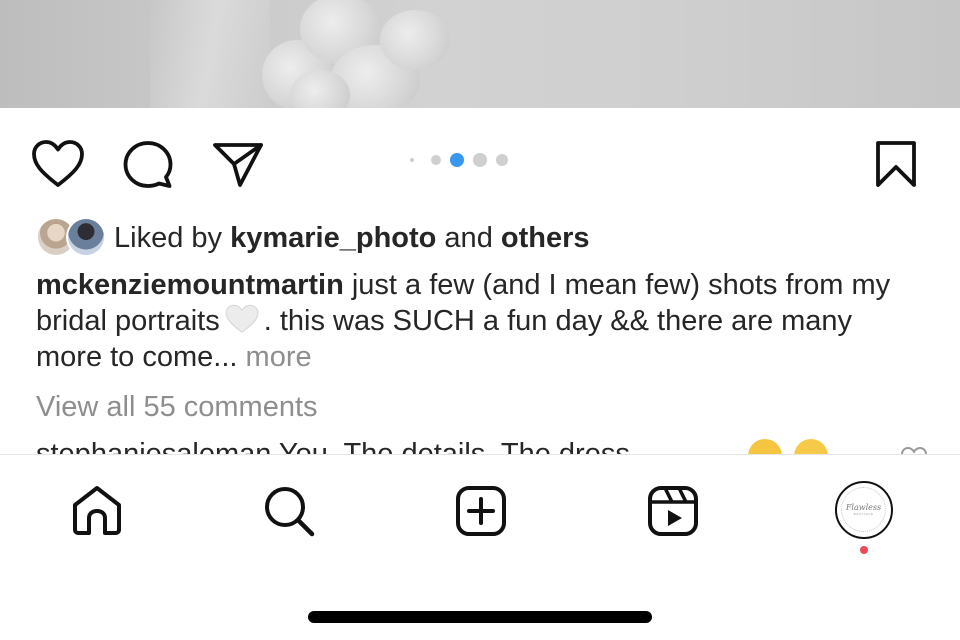  What do you see at coordinates (148, 164) in the screenshot?
I see `comment-bubble-icon` at bounding box center [148, 164].